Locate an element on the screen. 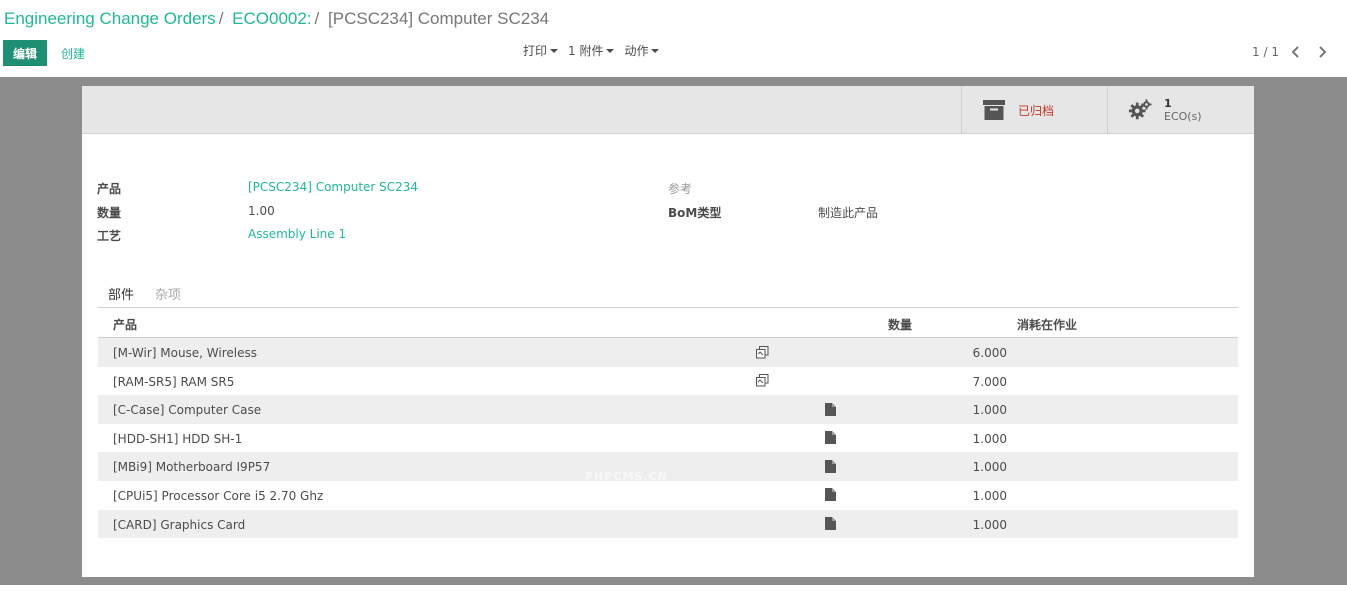  notebook-tabs: 部件 杂项 is located at coordinates (668, 297).